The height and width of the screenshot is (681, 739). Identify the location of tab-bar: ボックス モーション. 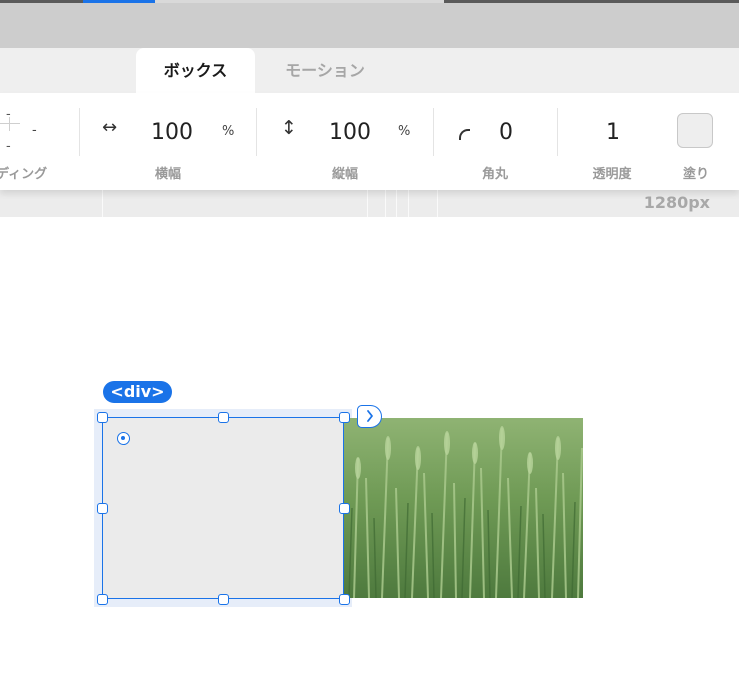
(369, 70).